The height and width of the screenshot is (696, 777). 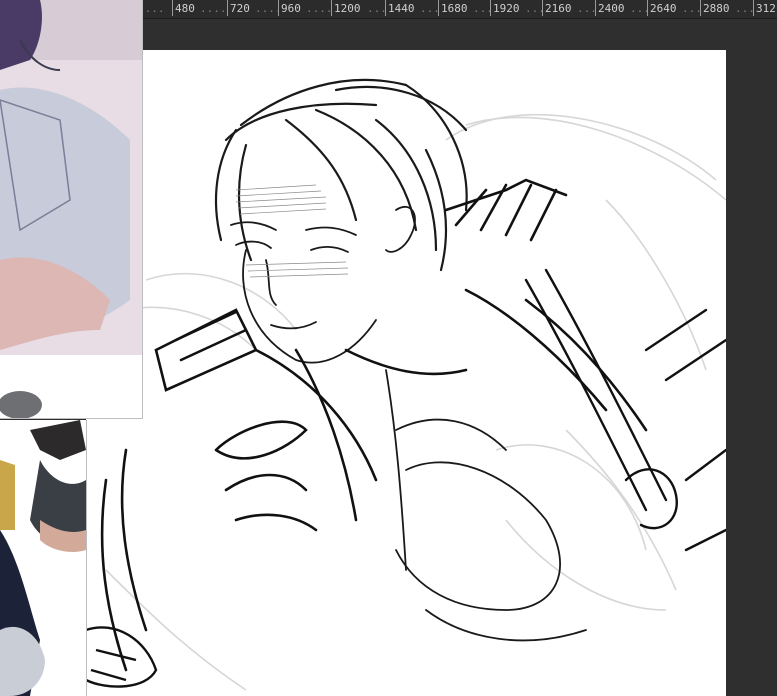 I want to click on ruler-tick: 1440, so click(x=400, y=8).